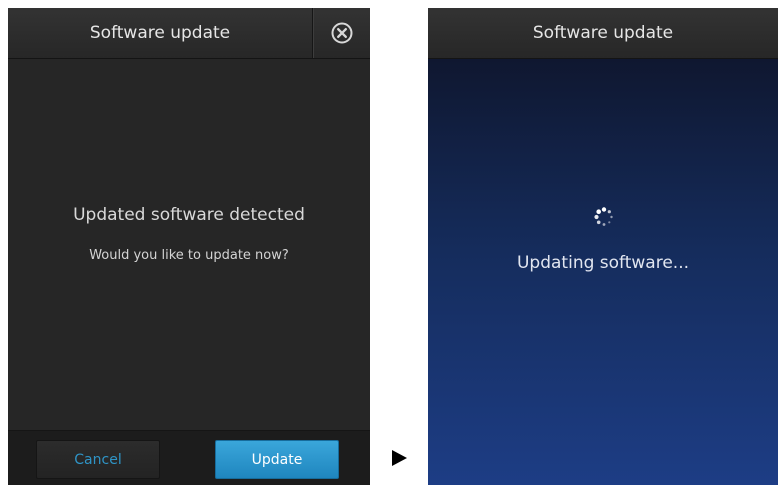  I want to click on header-divider, so click(312, 33).